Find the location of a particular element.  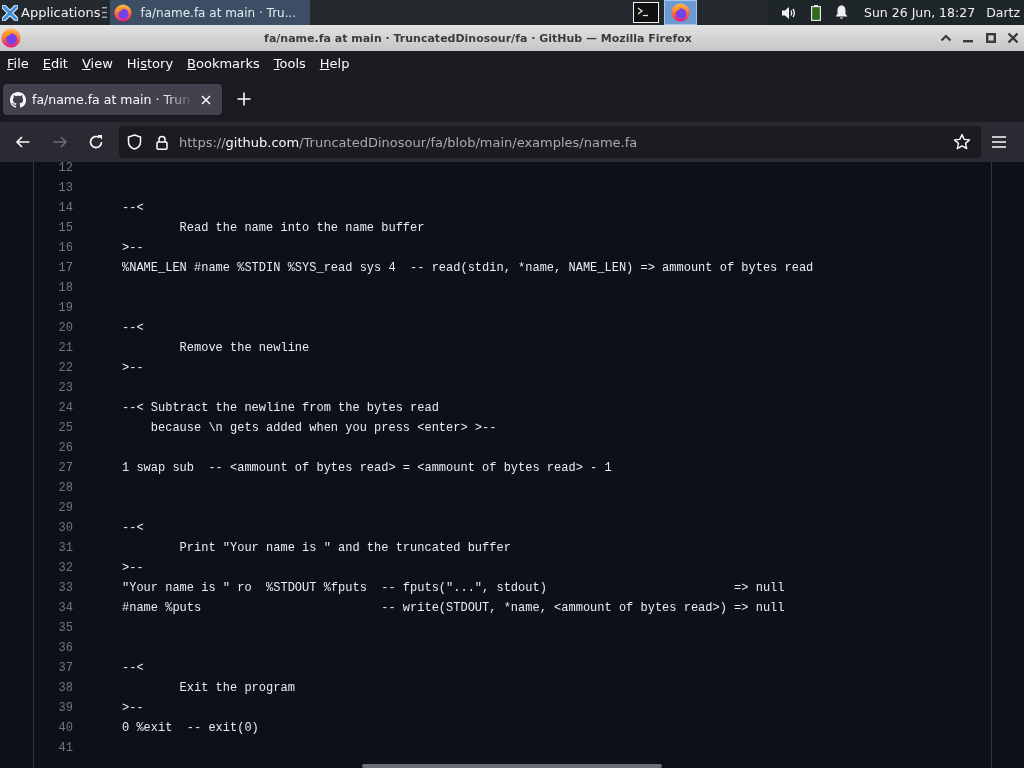

caret-up-icon is located at coordinates (946, 38).